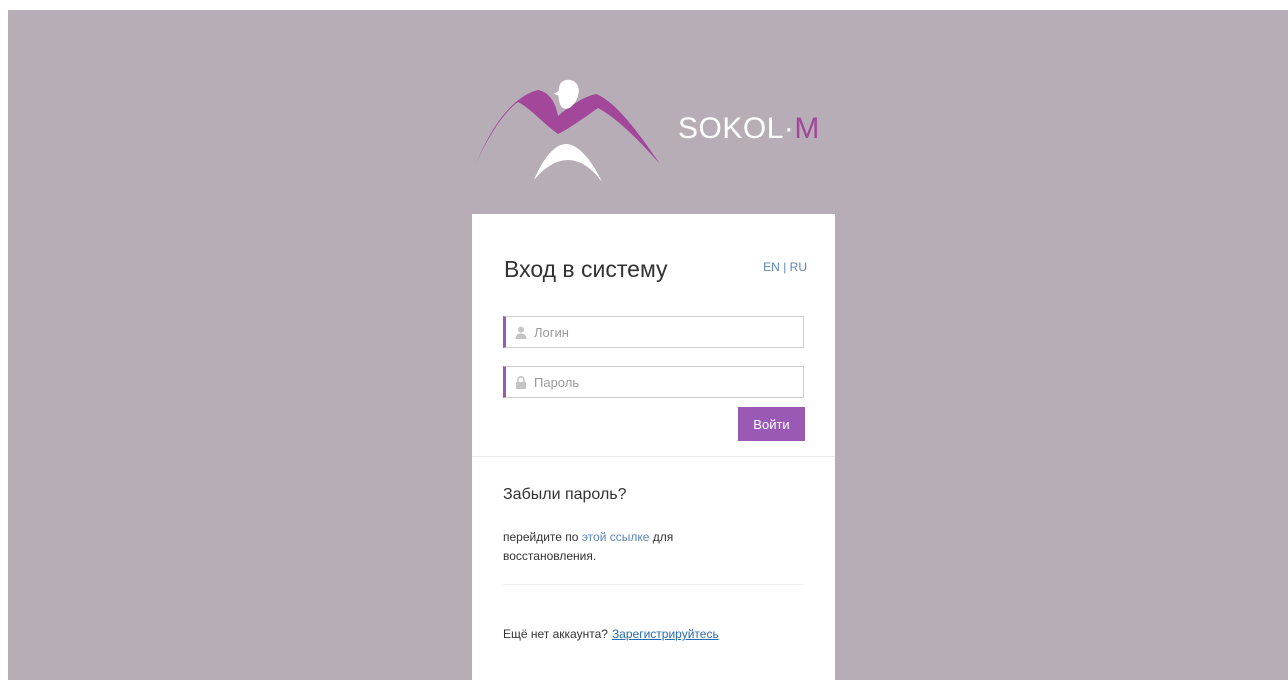  I want to click on username-field, so click(653, 332).